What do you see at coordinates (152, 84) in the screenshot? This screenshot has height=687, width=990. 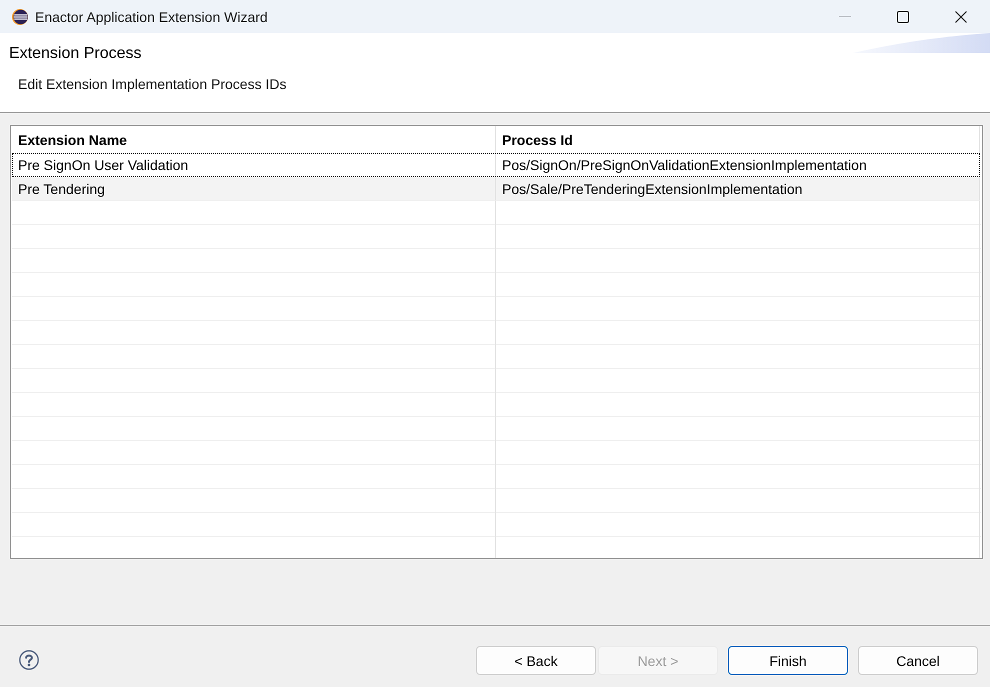 I see `page-description: Edit Extension Implementation Process IDs` at bounding box center [152, 84].